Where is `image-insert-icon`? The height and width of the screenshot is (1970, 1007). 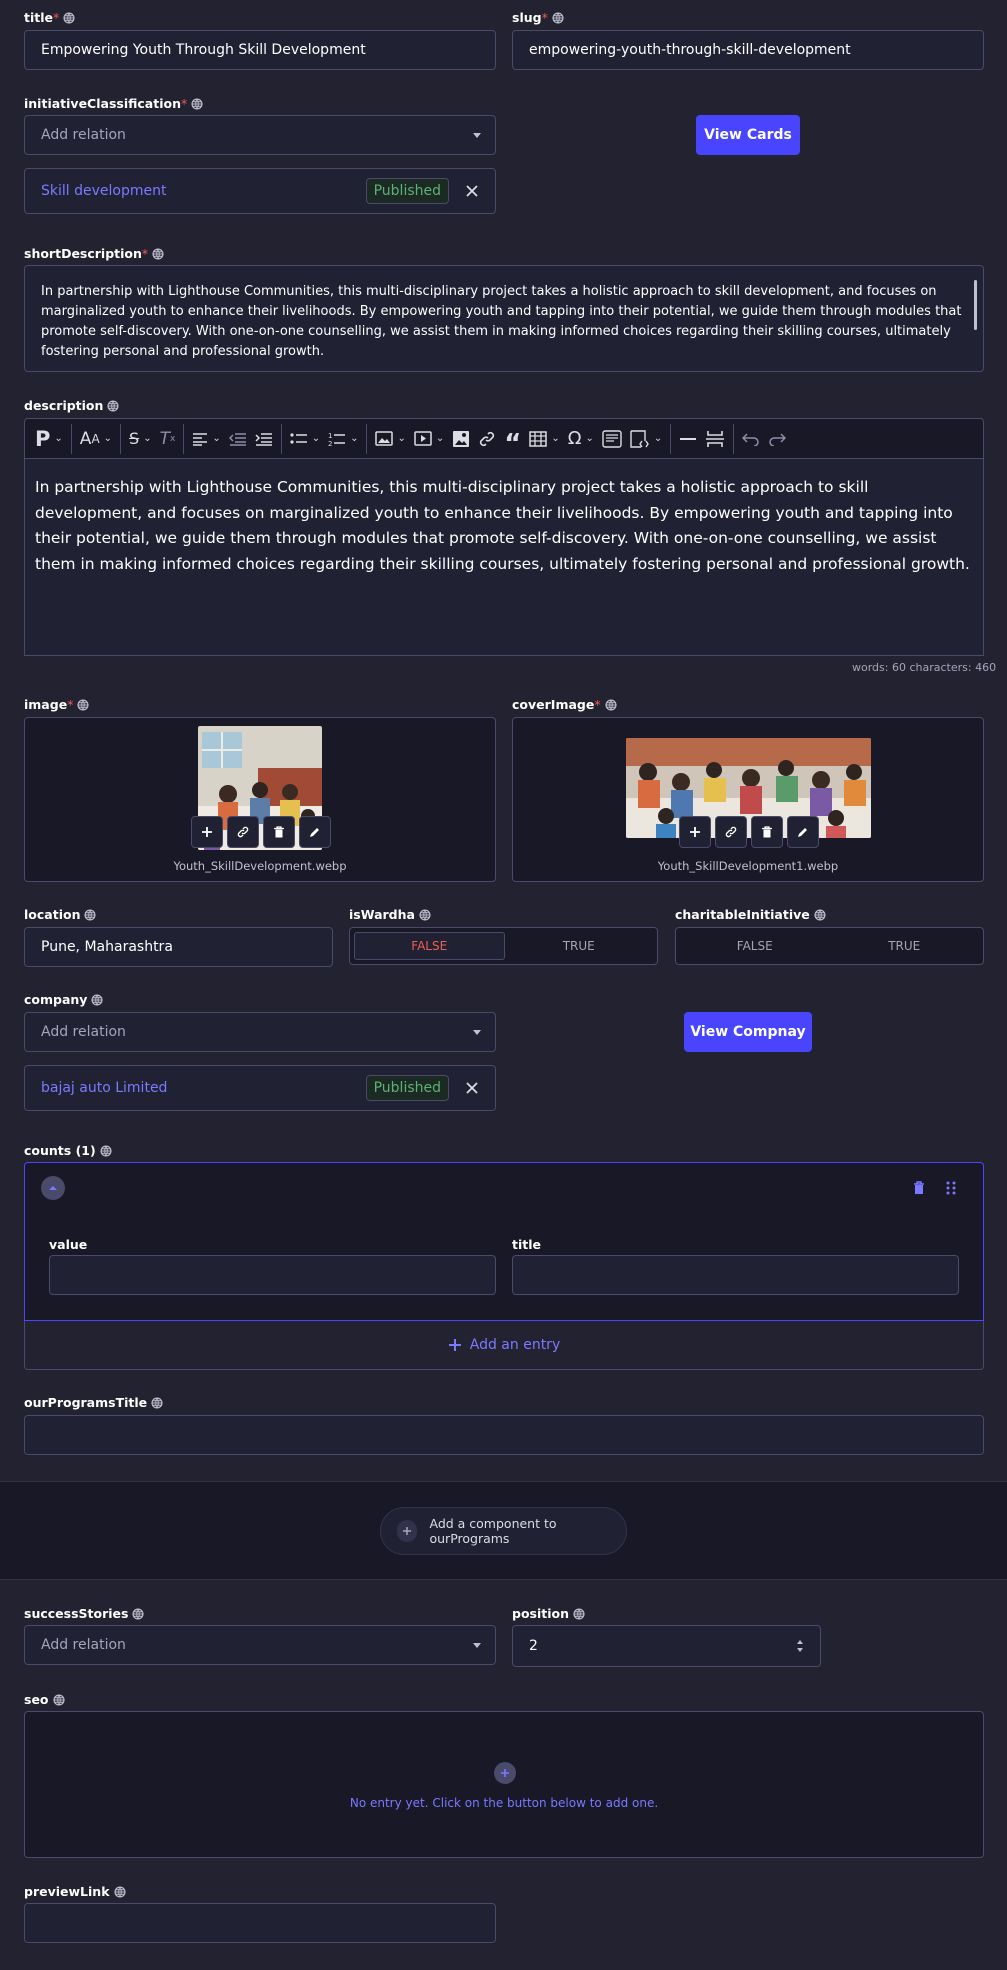
image-insert-icon is located at coordinates (461, 439).